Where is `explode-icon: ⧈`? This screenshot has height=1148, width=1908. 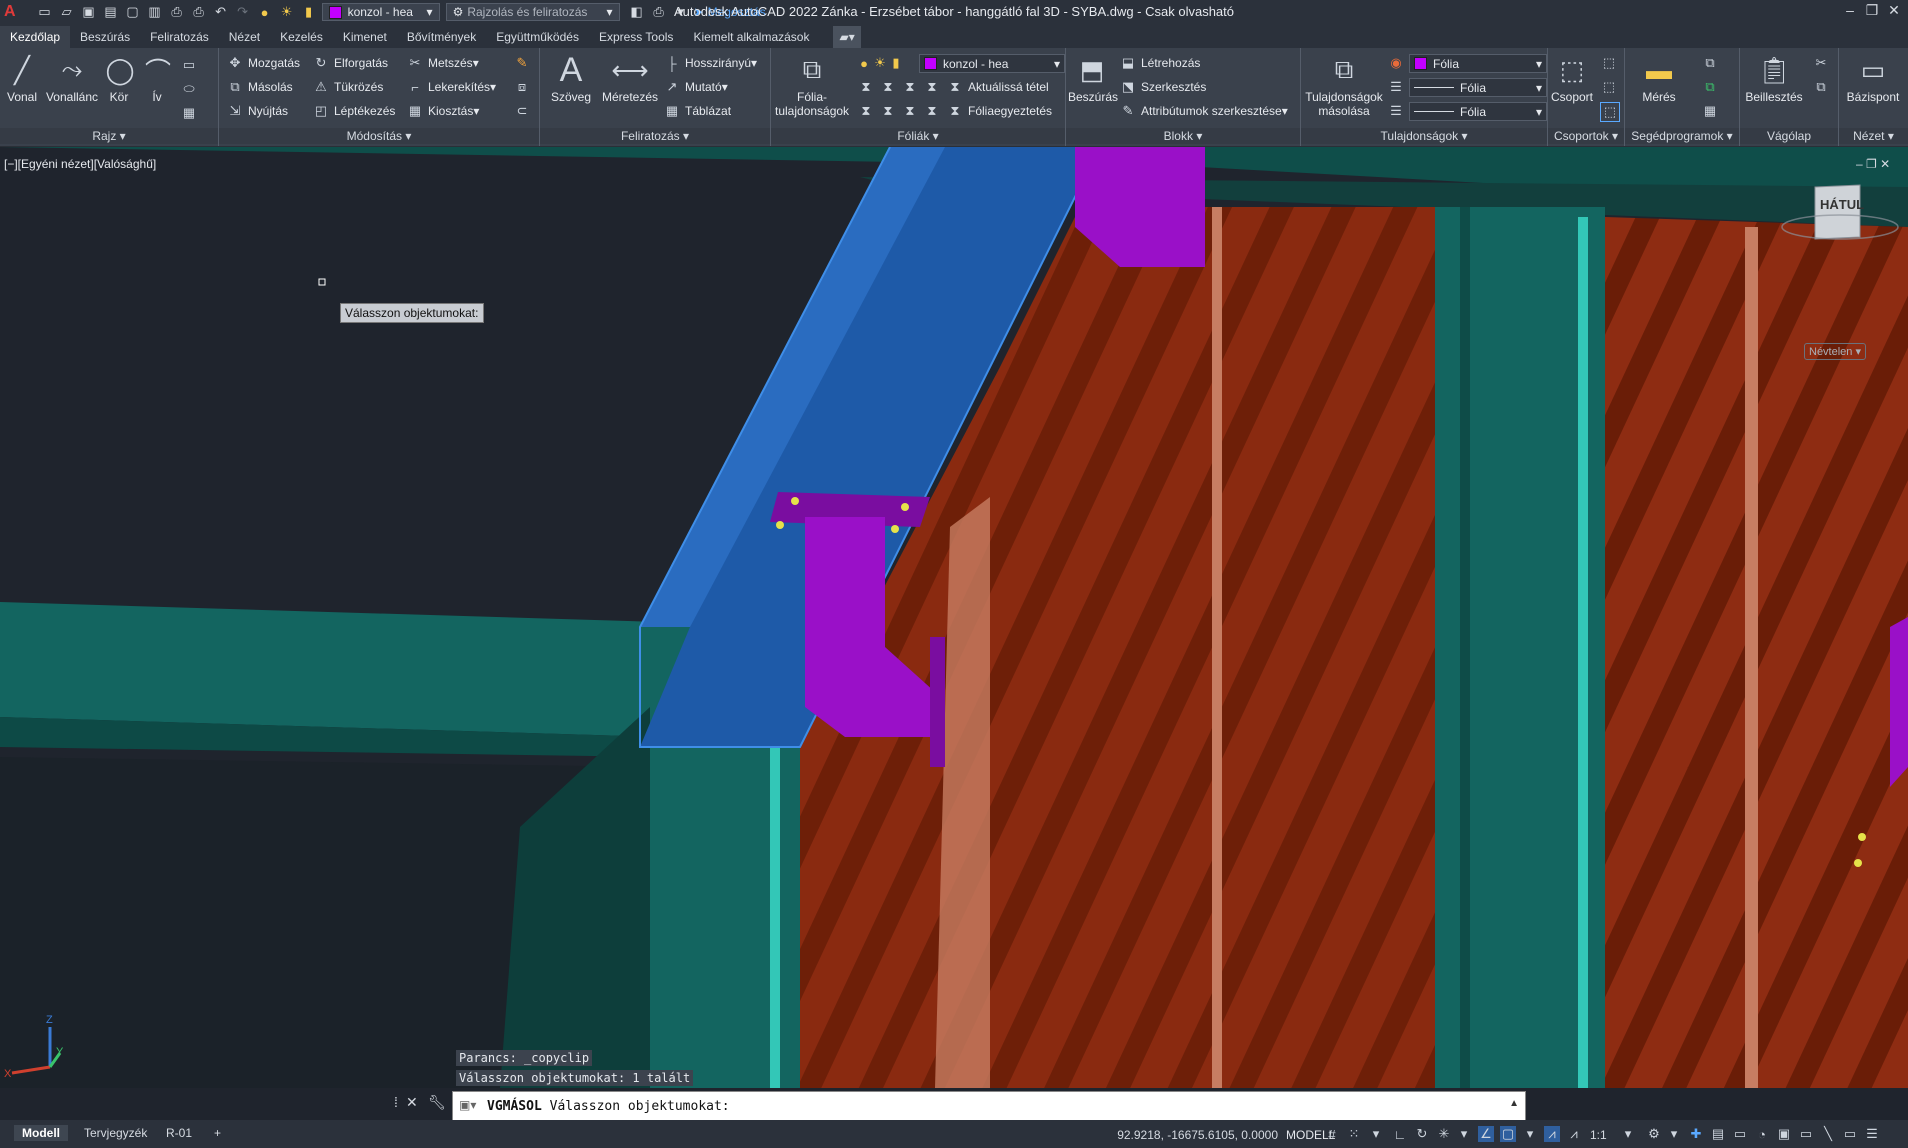
explode-icon: ⧈ is located at coordinates (522, 87).